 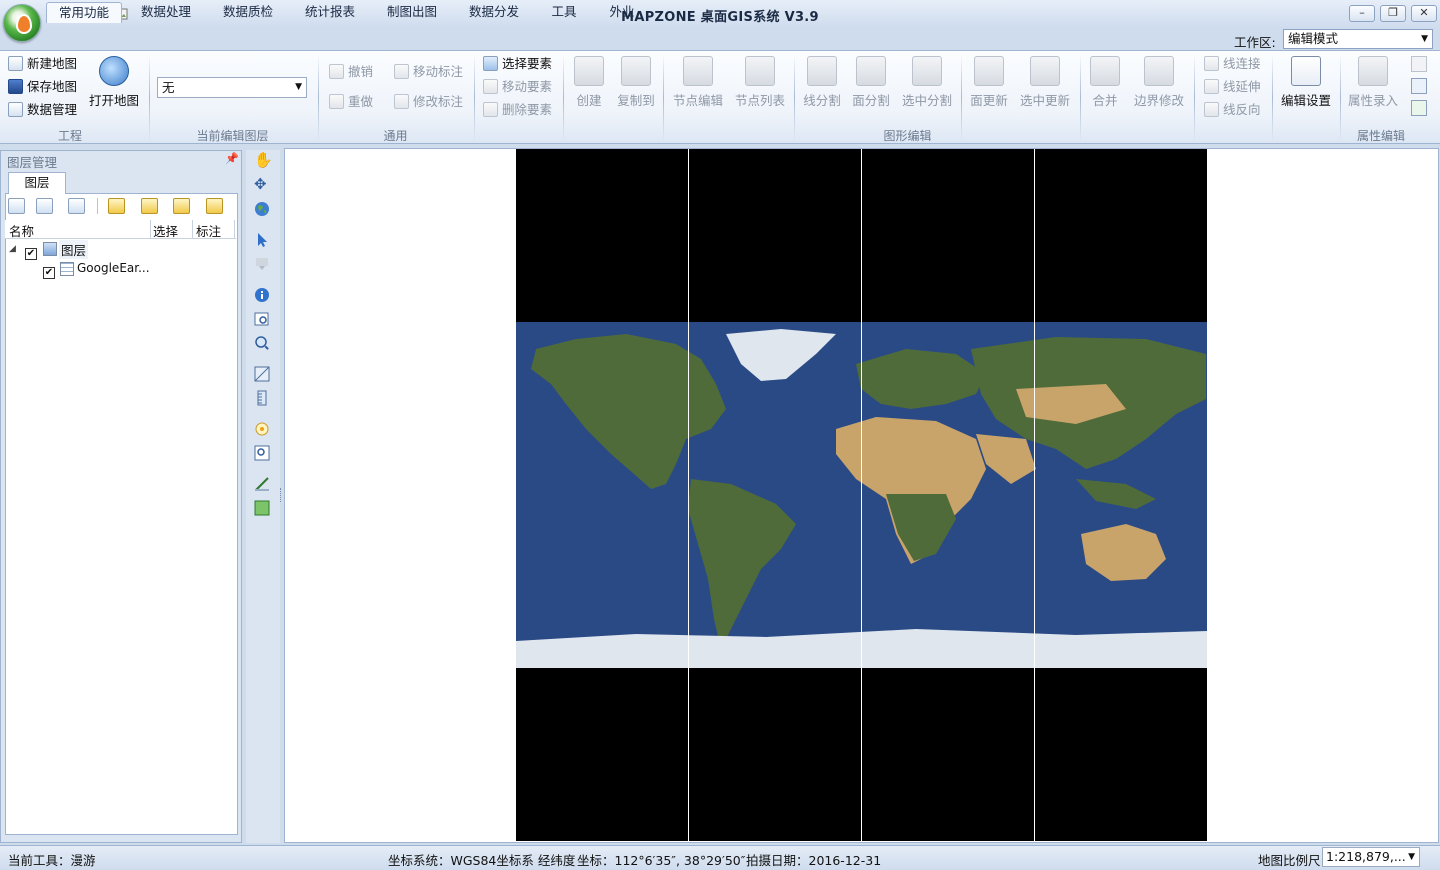 What do you see at coordinates (517, 110) in the screenshot?
I see `delete-feature-button: 删除要素` at bounding box center [517, 110].